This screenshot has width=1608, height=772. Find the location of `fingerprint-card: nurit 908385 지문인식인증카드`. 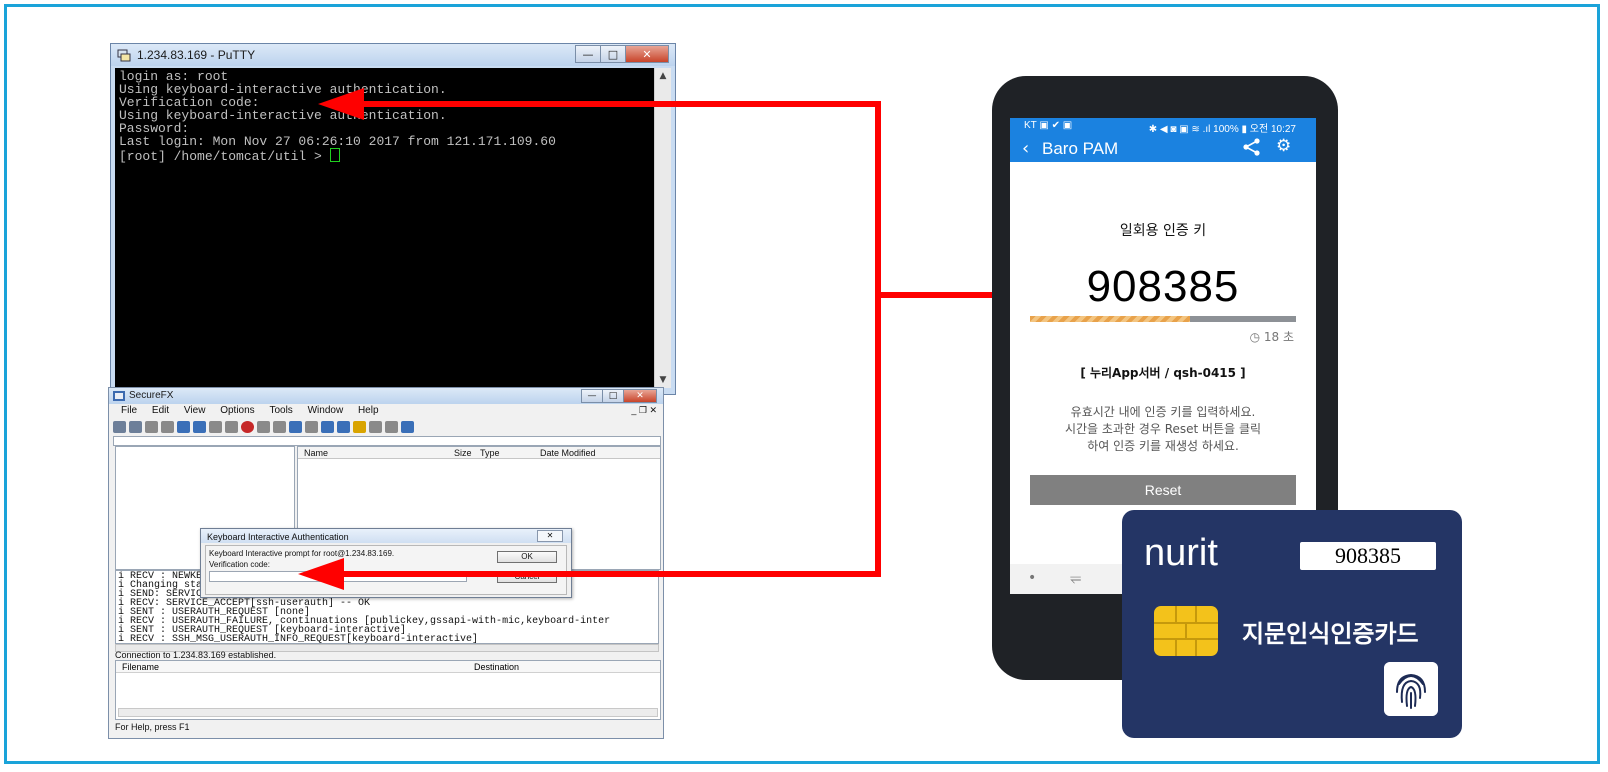

fingerprint-card: nurit 908385 지문인식인증카드 is located at coordinates (1292, 624).